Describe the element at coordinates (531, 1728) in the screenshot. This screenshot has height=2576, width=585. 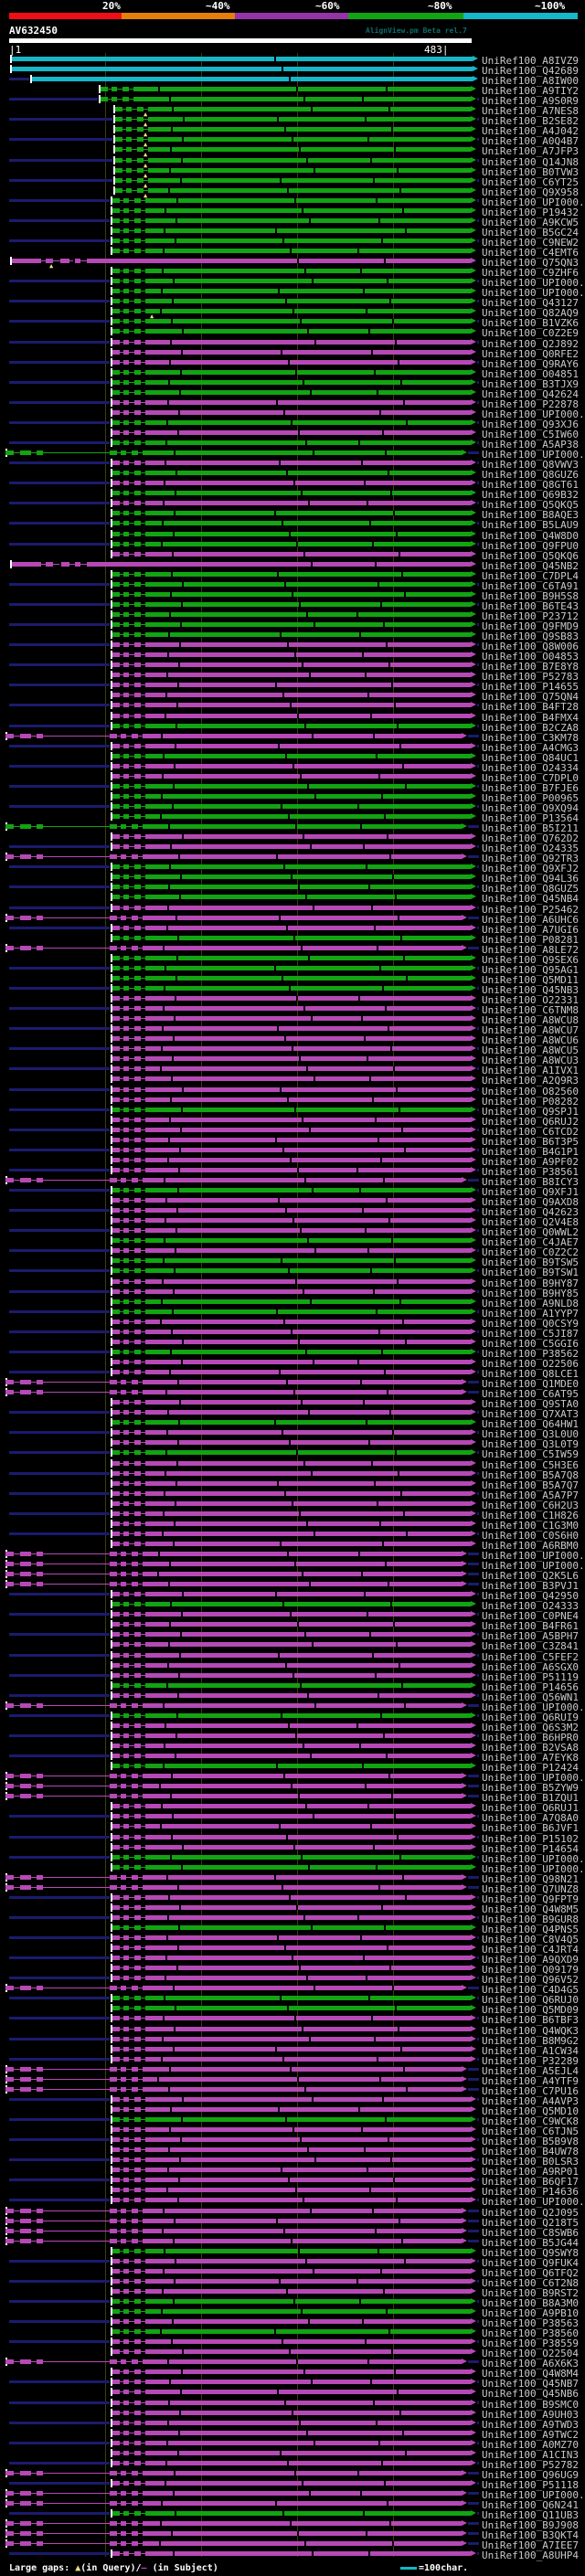
I see `subject-label: UniRef100_Q6S3M2` at that location.